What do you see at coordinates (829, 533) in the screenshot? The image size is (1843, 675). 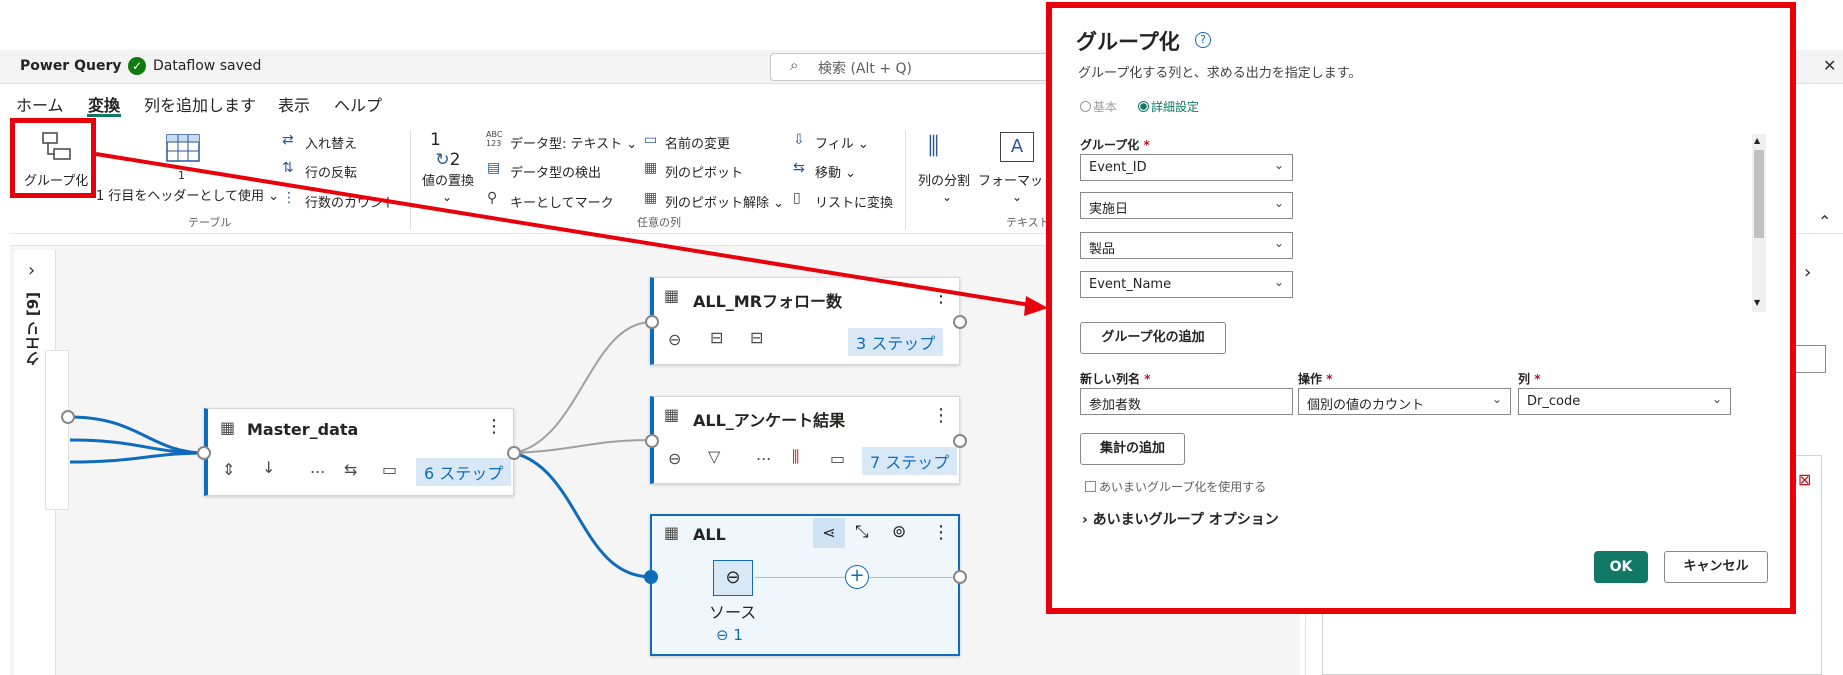 I see `share-icon: ⋖` at bounding box center [829, 533].